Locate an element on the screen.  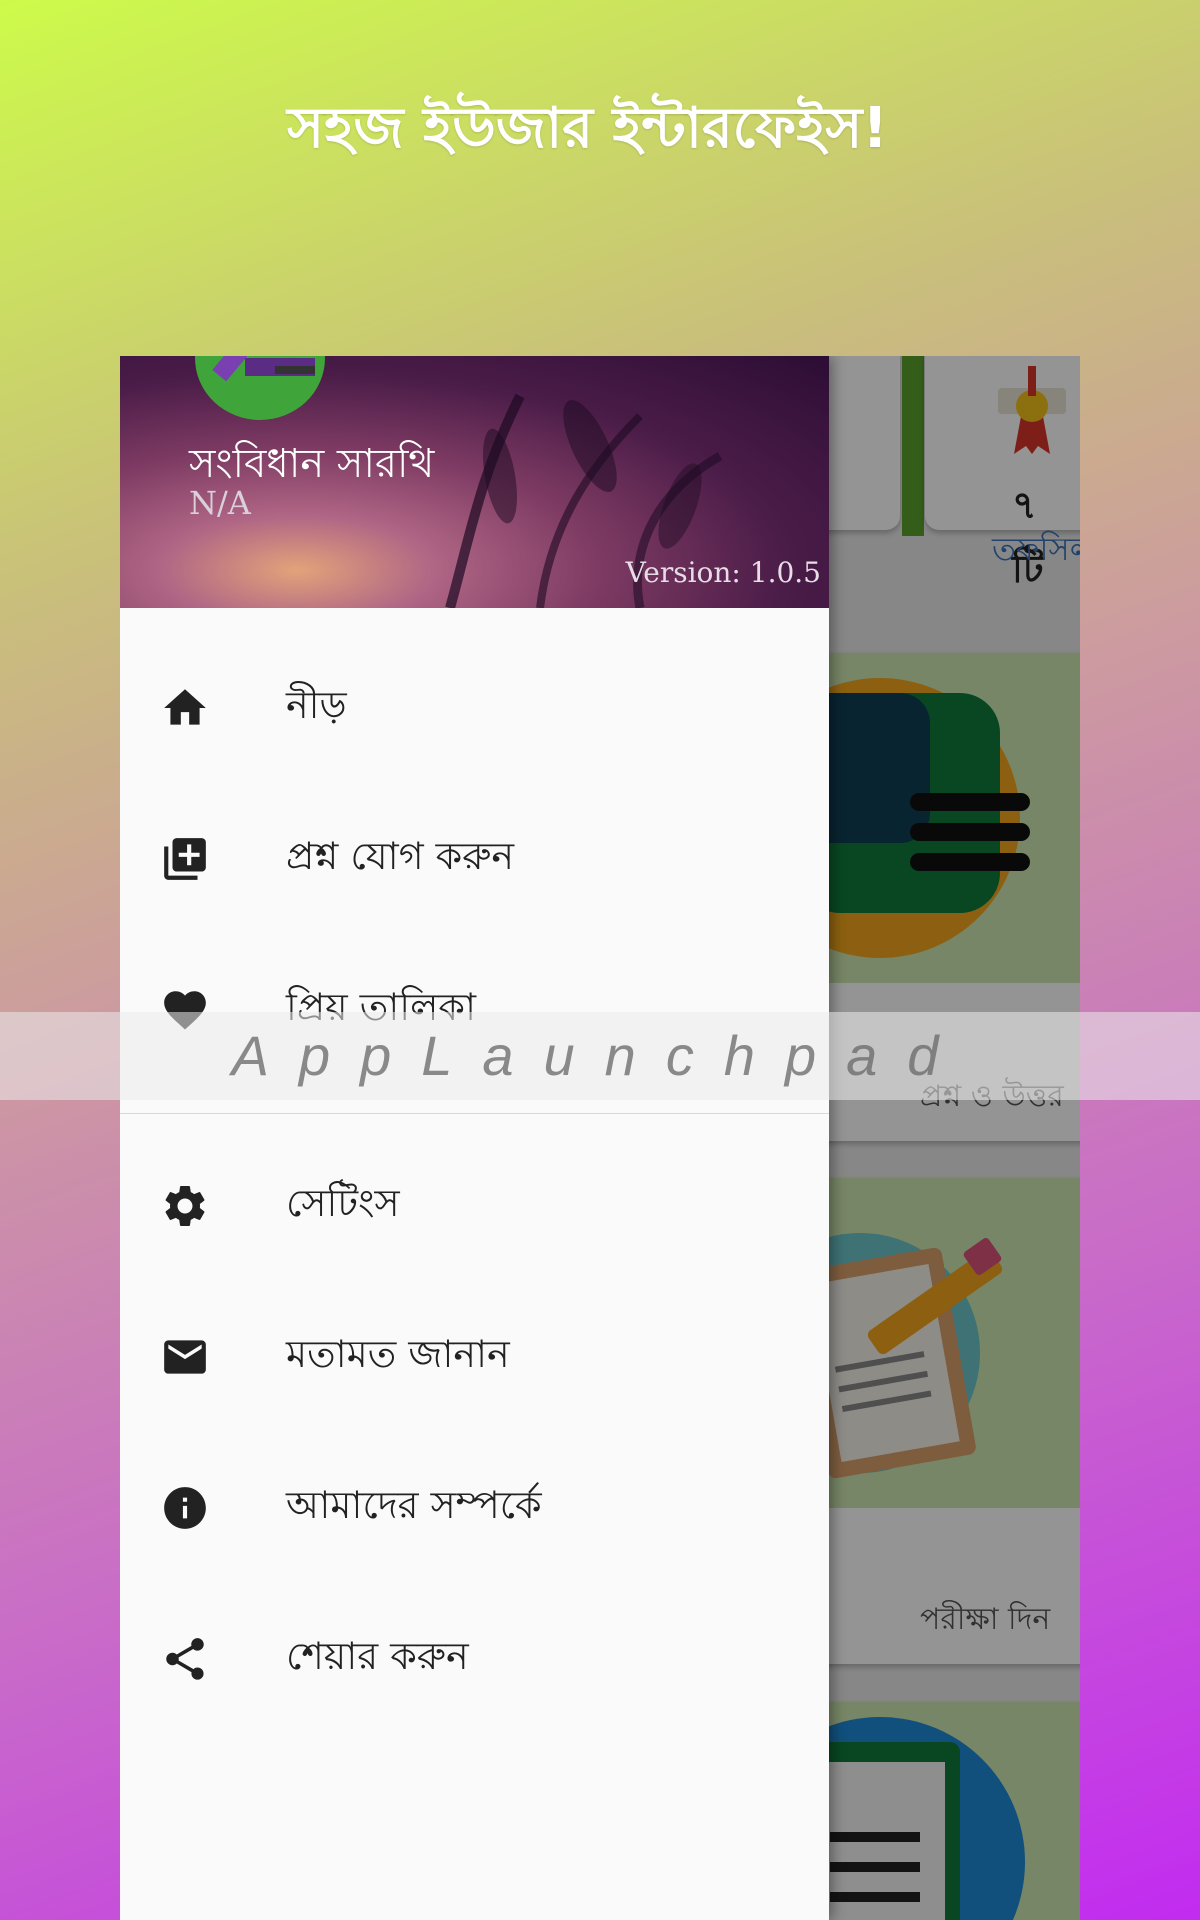
add-to-list-icon is located at coordinates (185, 858).